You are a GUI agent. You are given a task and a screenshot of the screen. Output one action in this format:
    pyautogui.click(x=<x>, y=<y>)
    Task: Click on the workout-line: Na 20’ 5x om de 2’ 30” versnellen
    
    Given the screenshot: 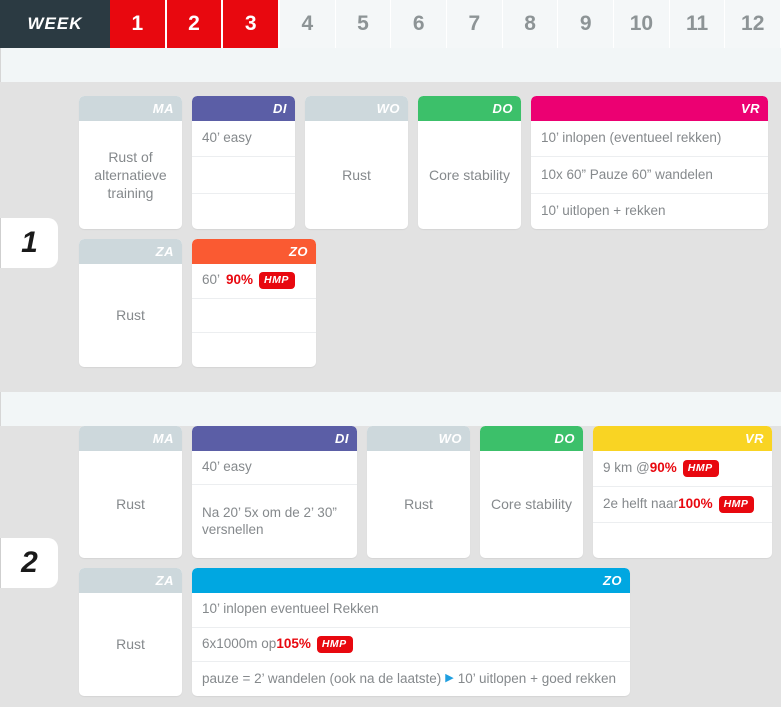 What is the action you would take?
    pyautogui.click(x=269, y=520)
    